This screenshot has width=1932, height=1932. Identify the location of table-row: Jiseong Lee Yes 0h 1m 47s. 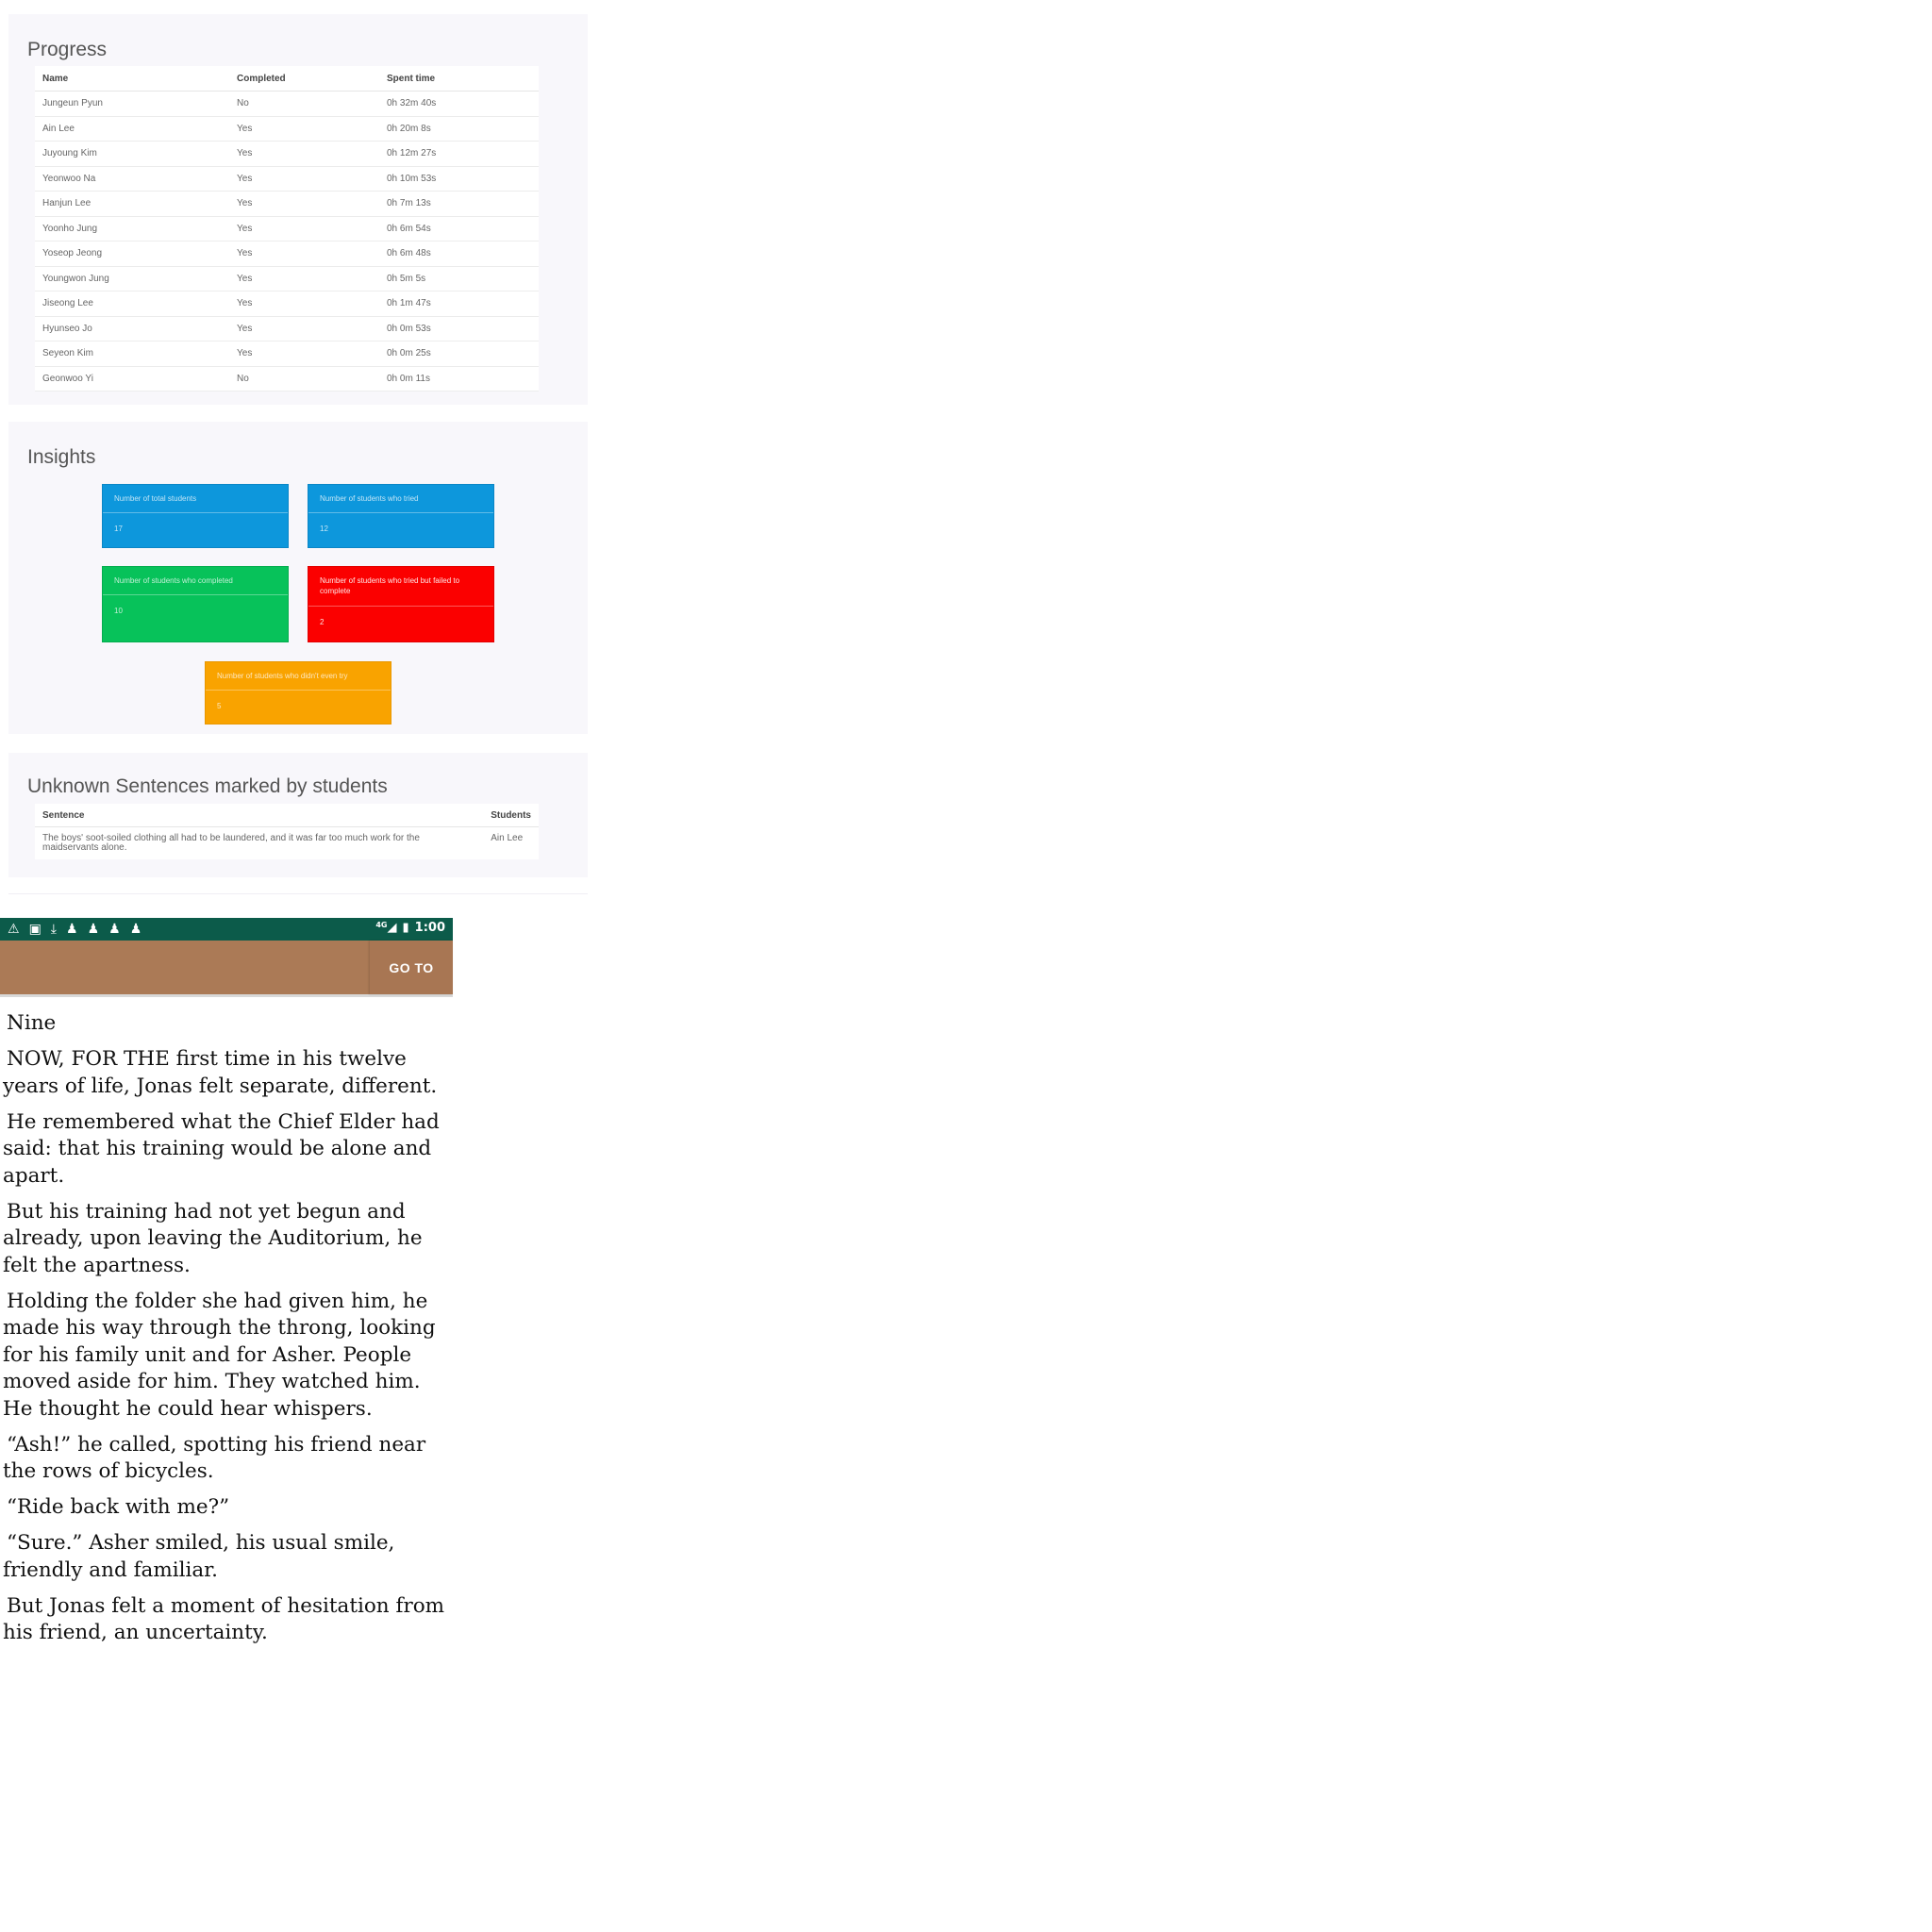
(287, 304).